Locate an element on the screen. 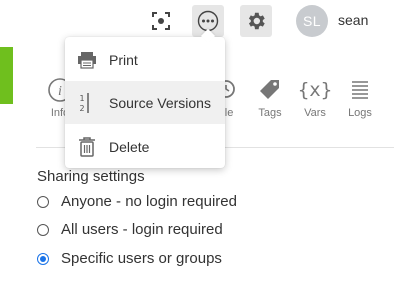  svg-text: i is located at coordinates (60, 91).